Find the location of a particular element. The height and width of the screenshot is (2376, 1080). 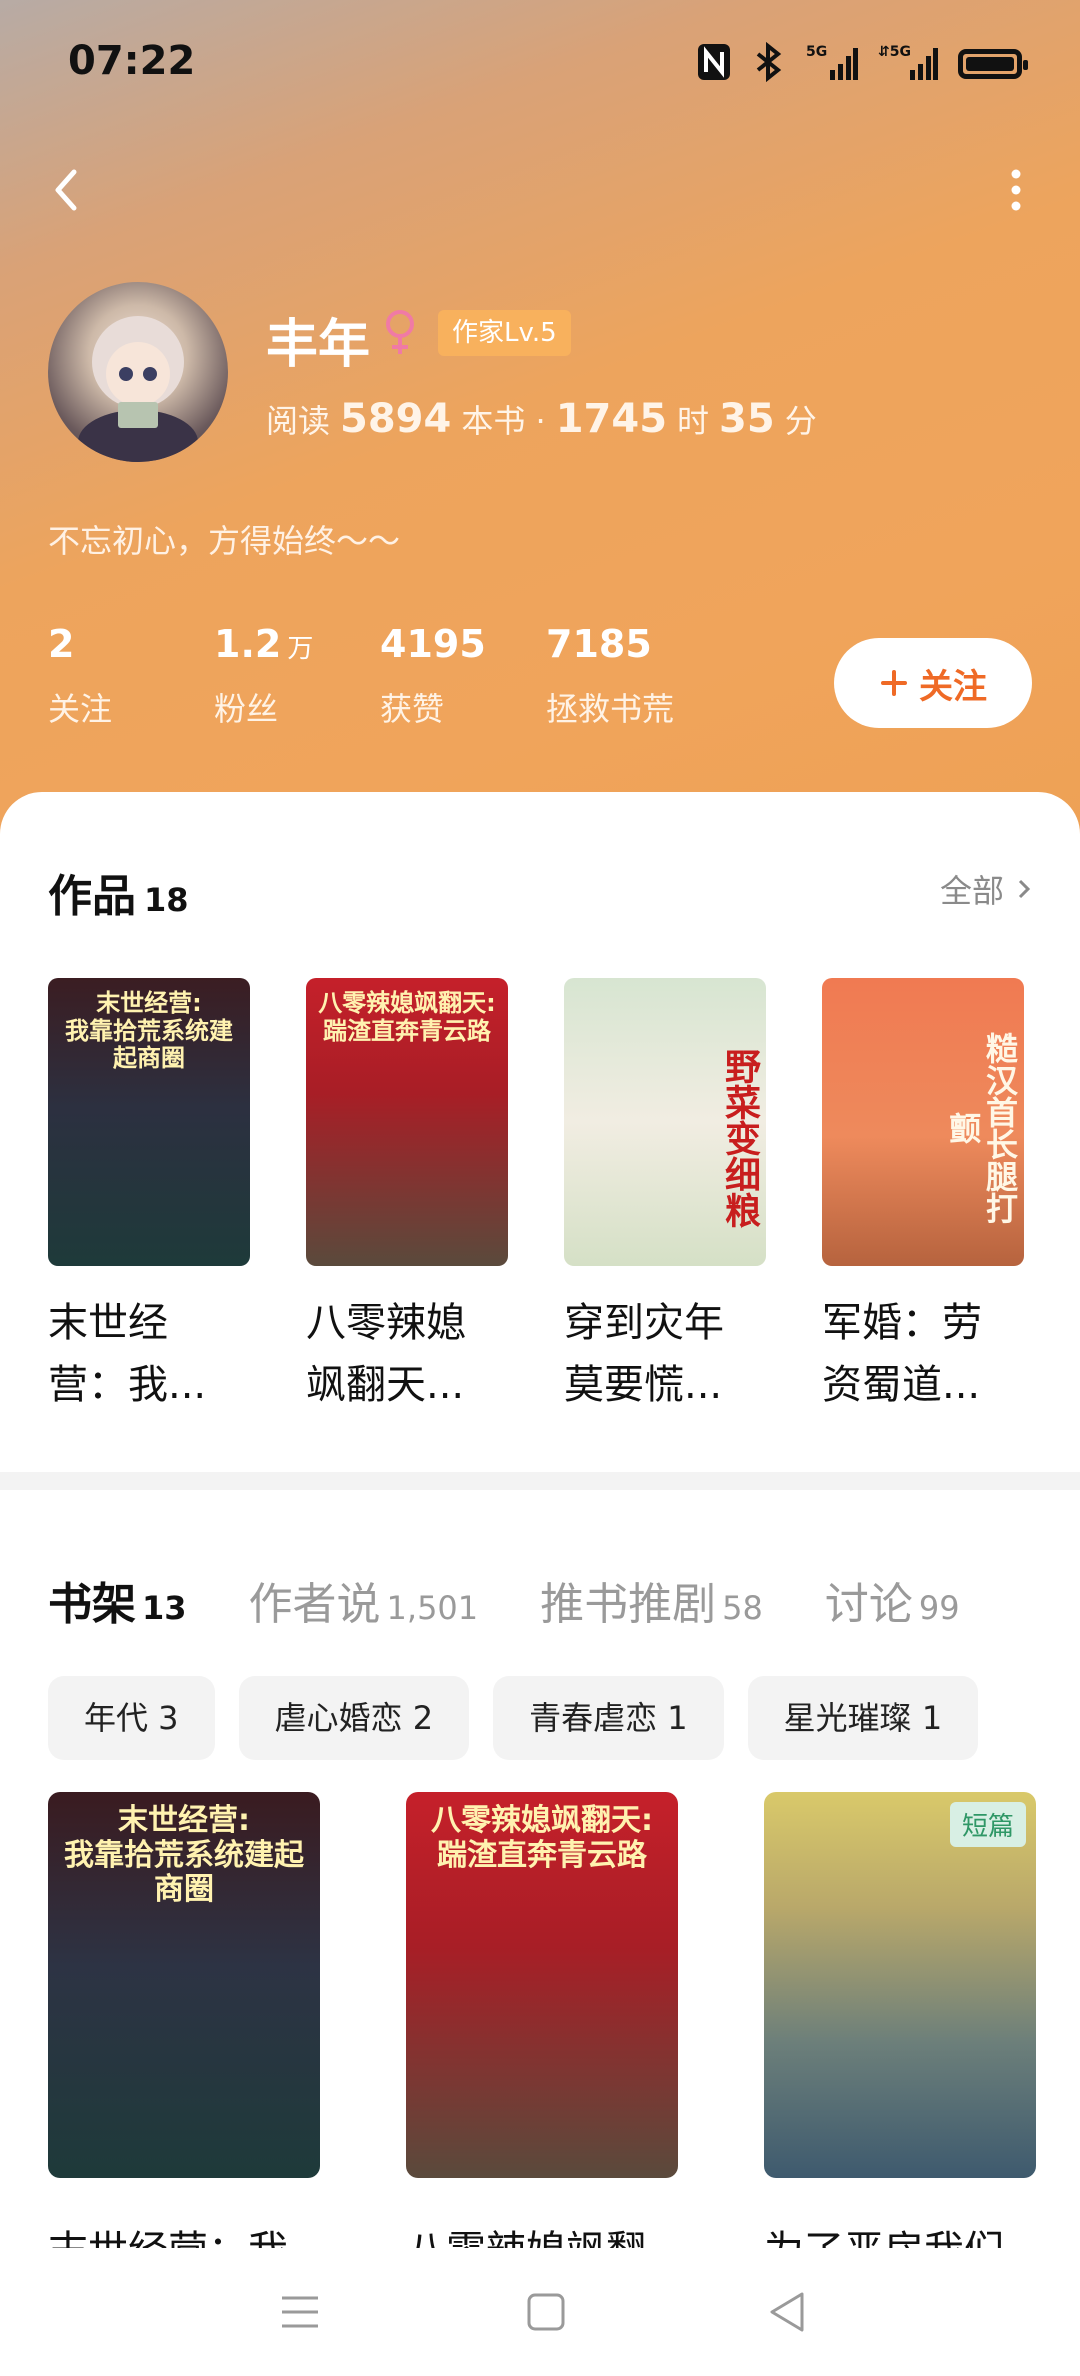

tab-discussion: 讨论 99 is located at coordinates (892, 1600).